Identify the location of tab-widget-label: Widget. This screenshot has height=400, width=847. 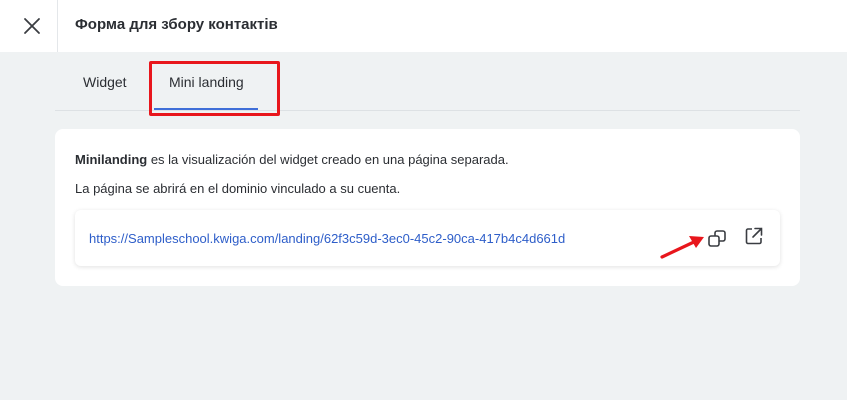
(105, 82).